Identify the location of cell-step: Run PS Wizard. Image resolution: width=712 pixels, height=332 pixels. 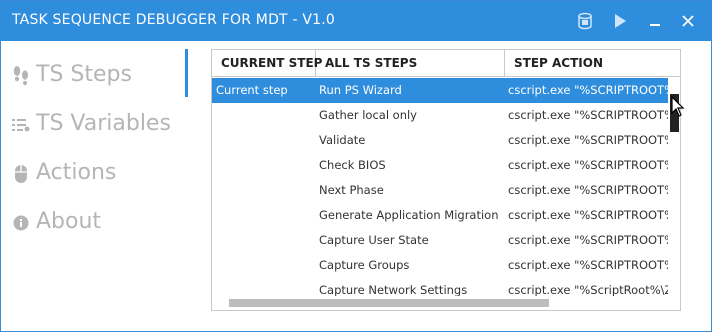
(360, 90).